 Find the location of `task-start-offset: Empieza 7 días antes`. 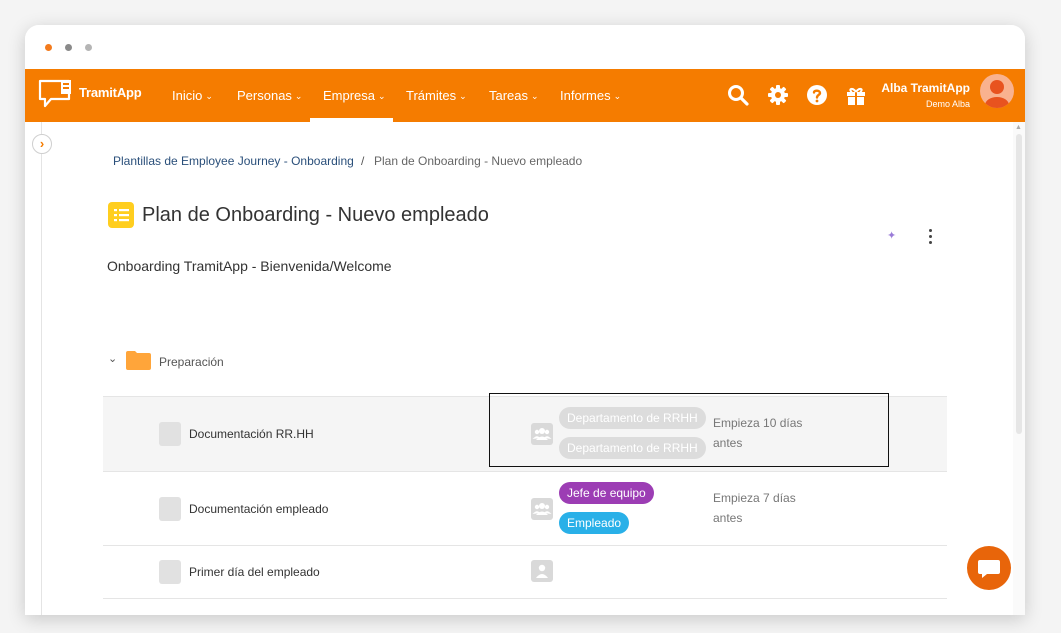

task-start-offset: Empieza 7 días antes is located at coordinates (754, 508).